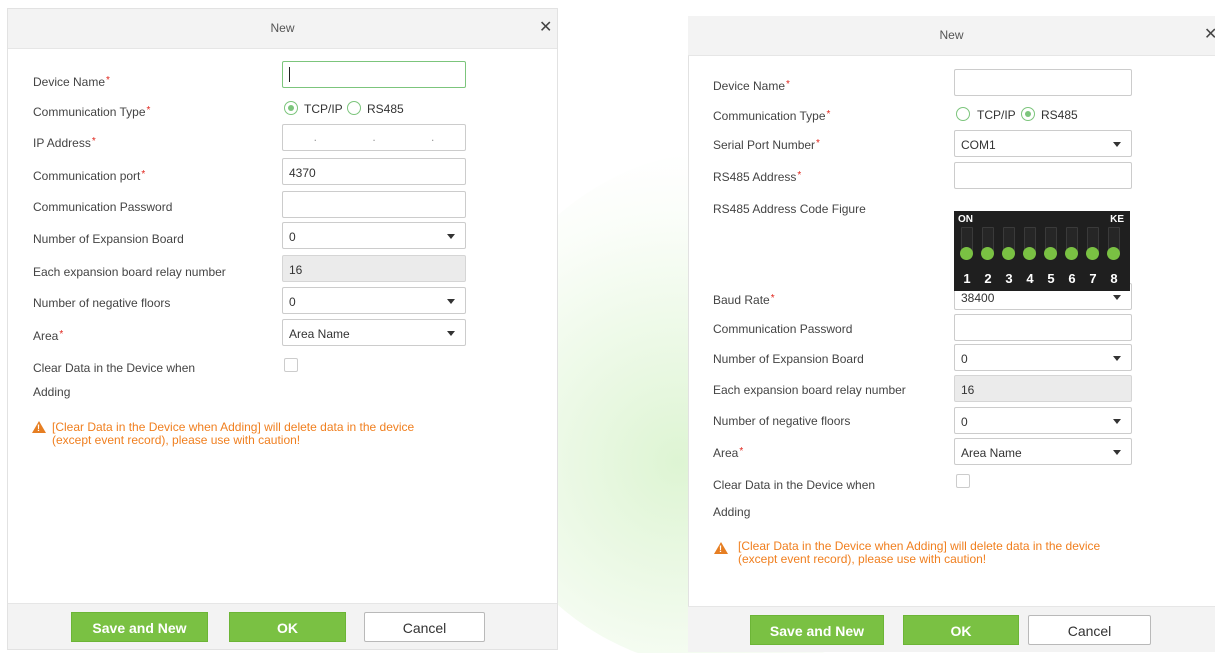 The image size is (1215, 653). I want to click on dip-switch-number: 2, so click(988, 278).